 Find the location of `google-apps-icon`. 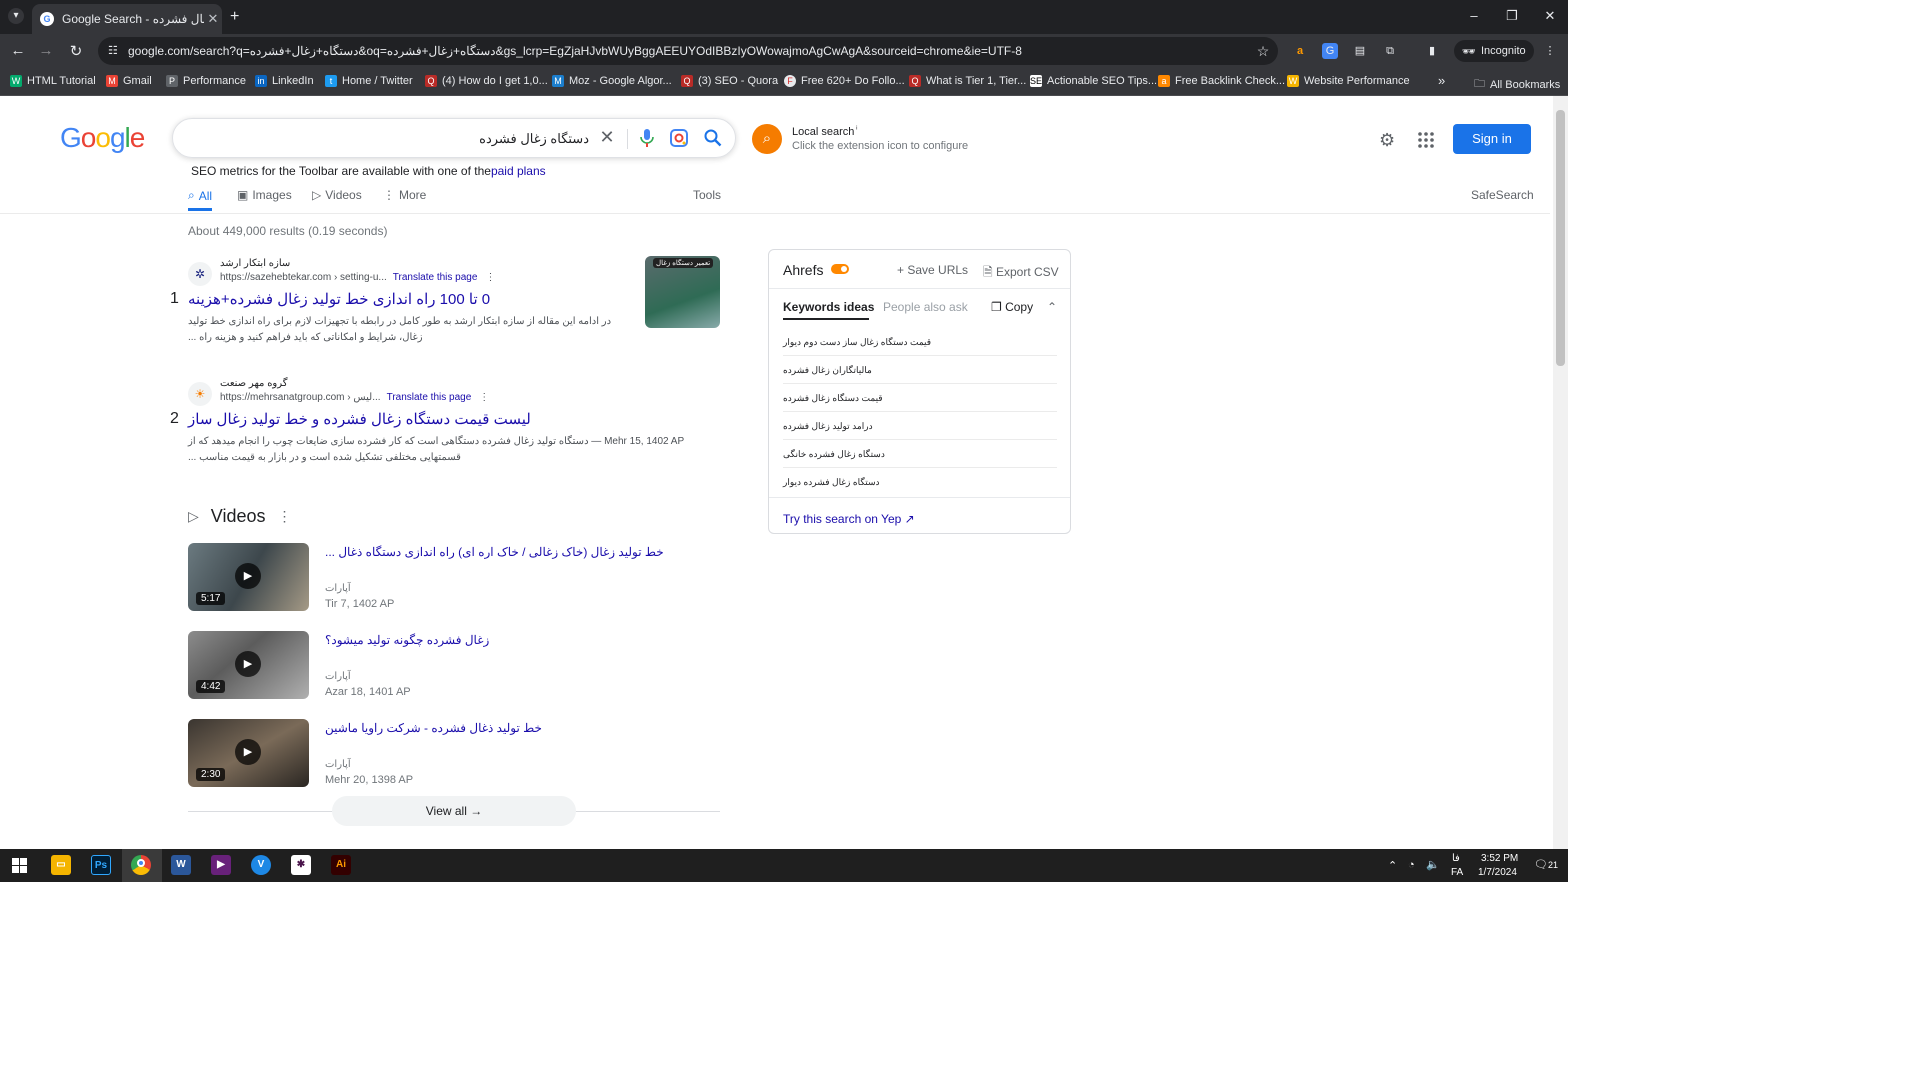

google-apps-icon is located at coordinates (1426, 141).